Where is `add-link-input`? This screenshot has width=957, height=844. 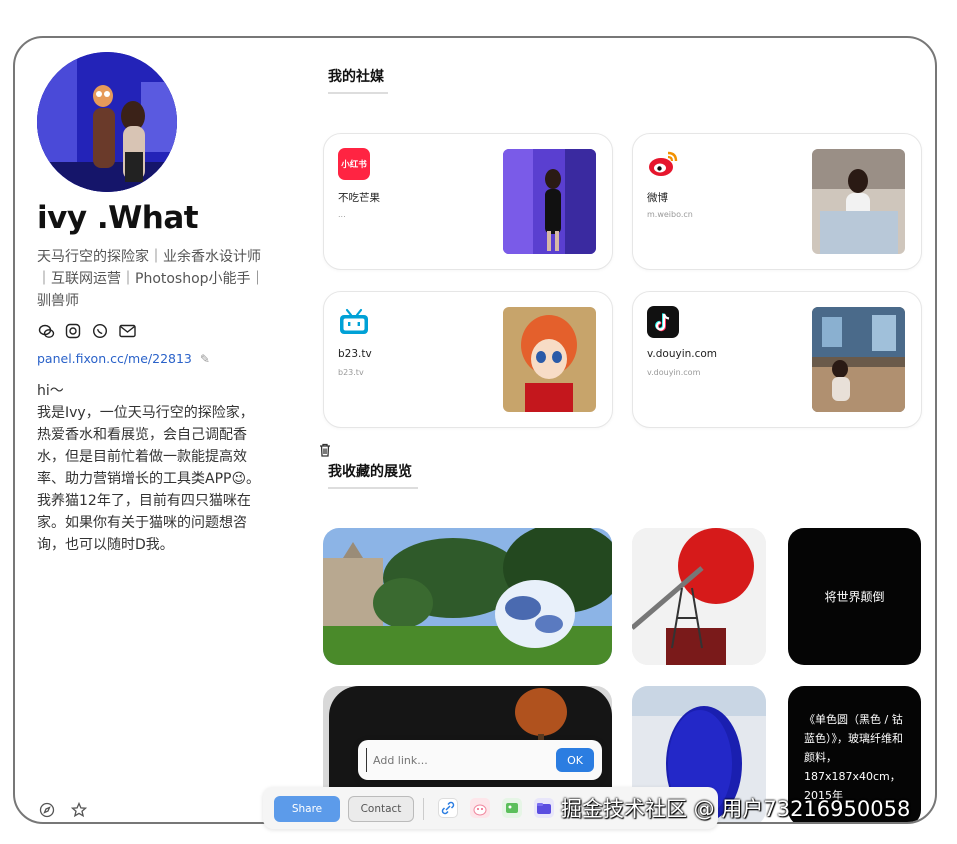 add-link-input is located at coordinates (456, 760).